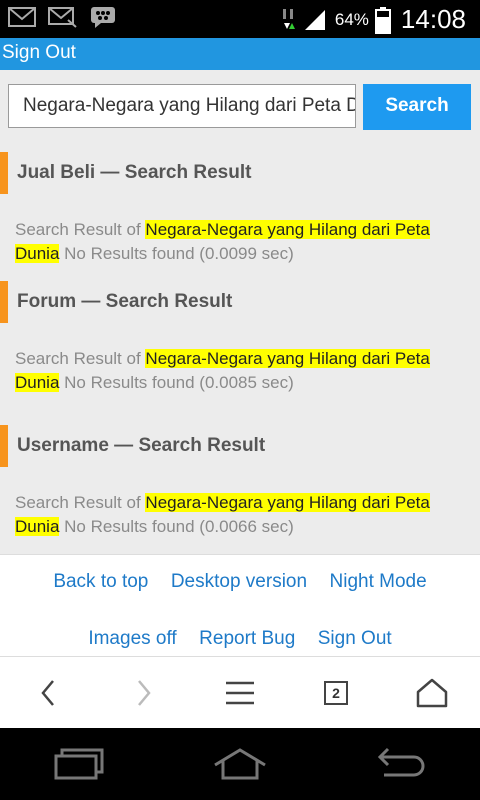 This screenshot has width=480, height=800. I want to click on home-icon, so click(432, 693).